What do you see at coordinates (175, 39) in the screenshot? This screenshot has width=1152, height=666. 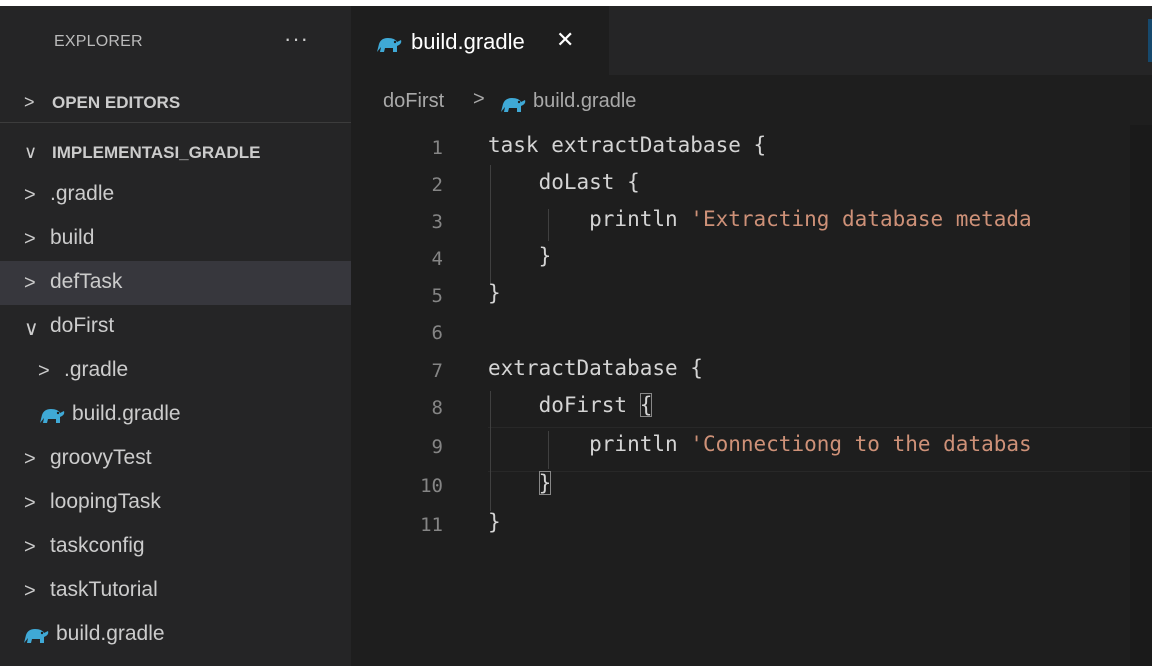 I see `explorer-header: EXPLORER ···` at bounding box center [175, 39].